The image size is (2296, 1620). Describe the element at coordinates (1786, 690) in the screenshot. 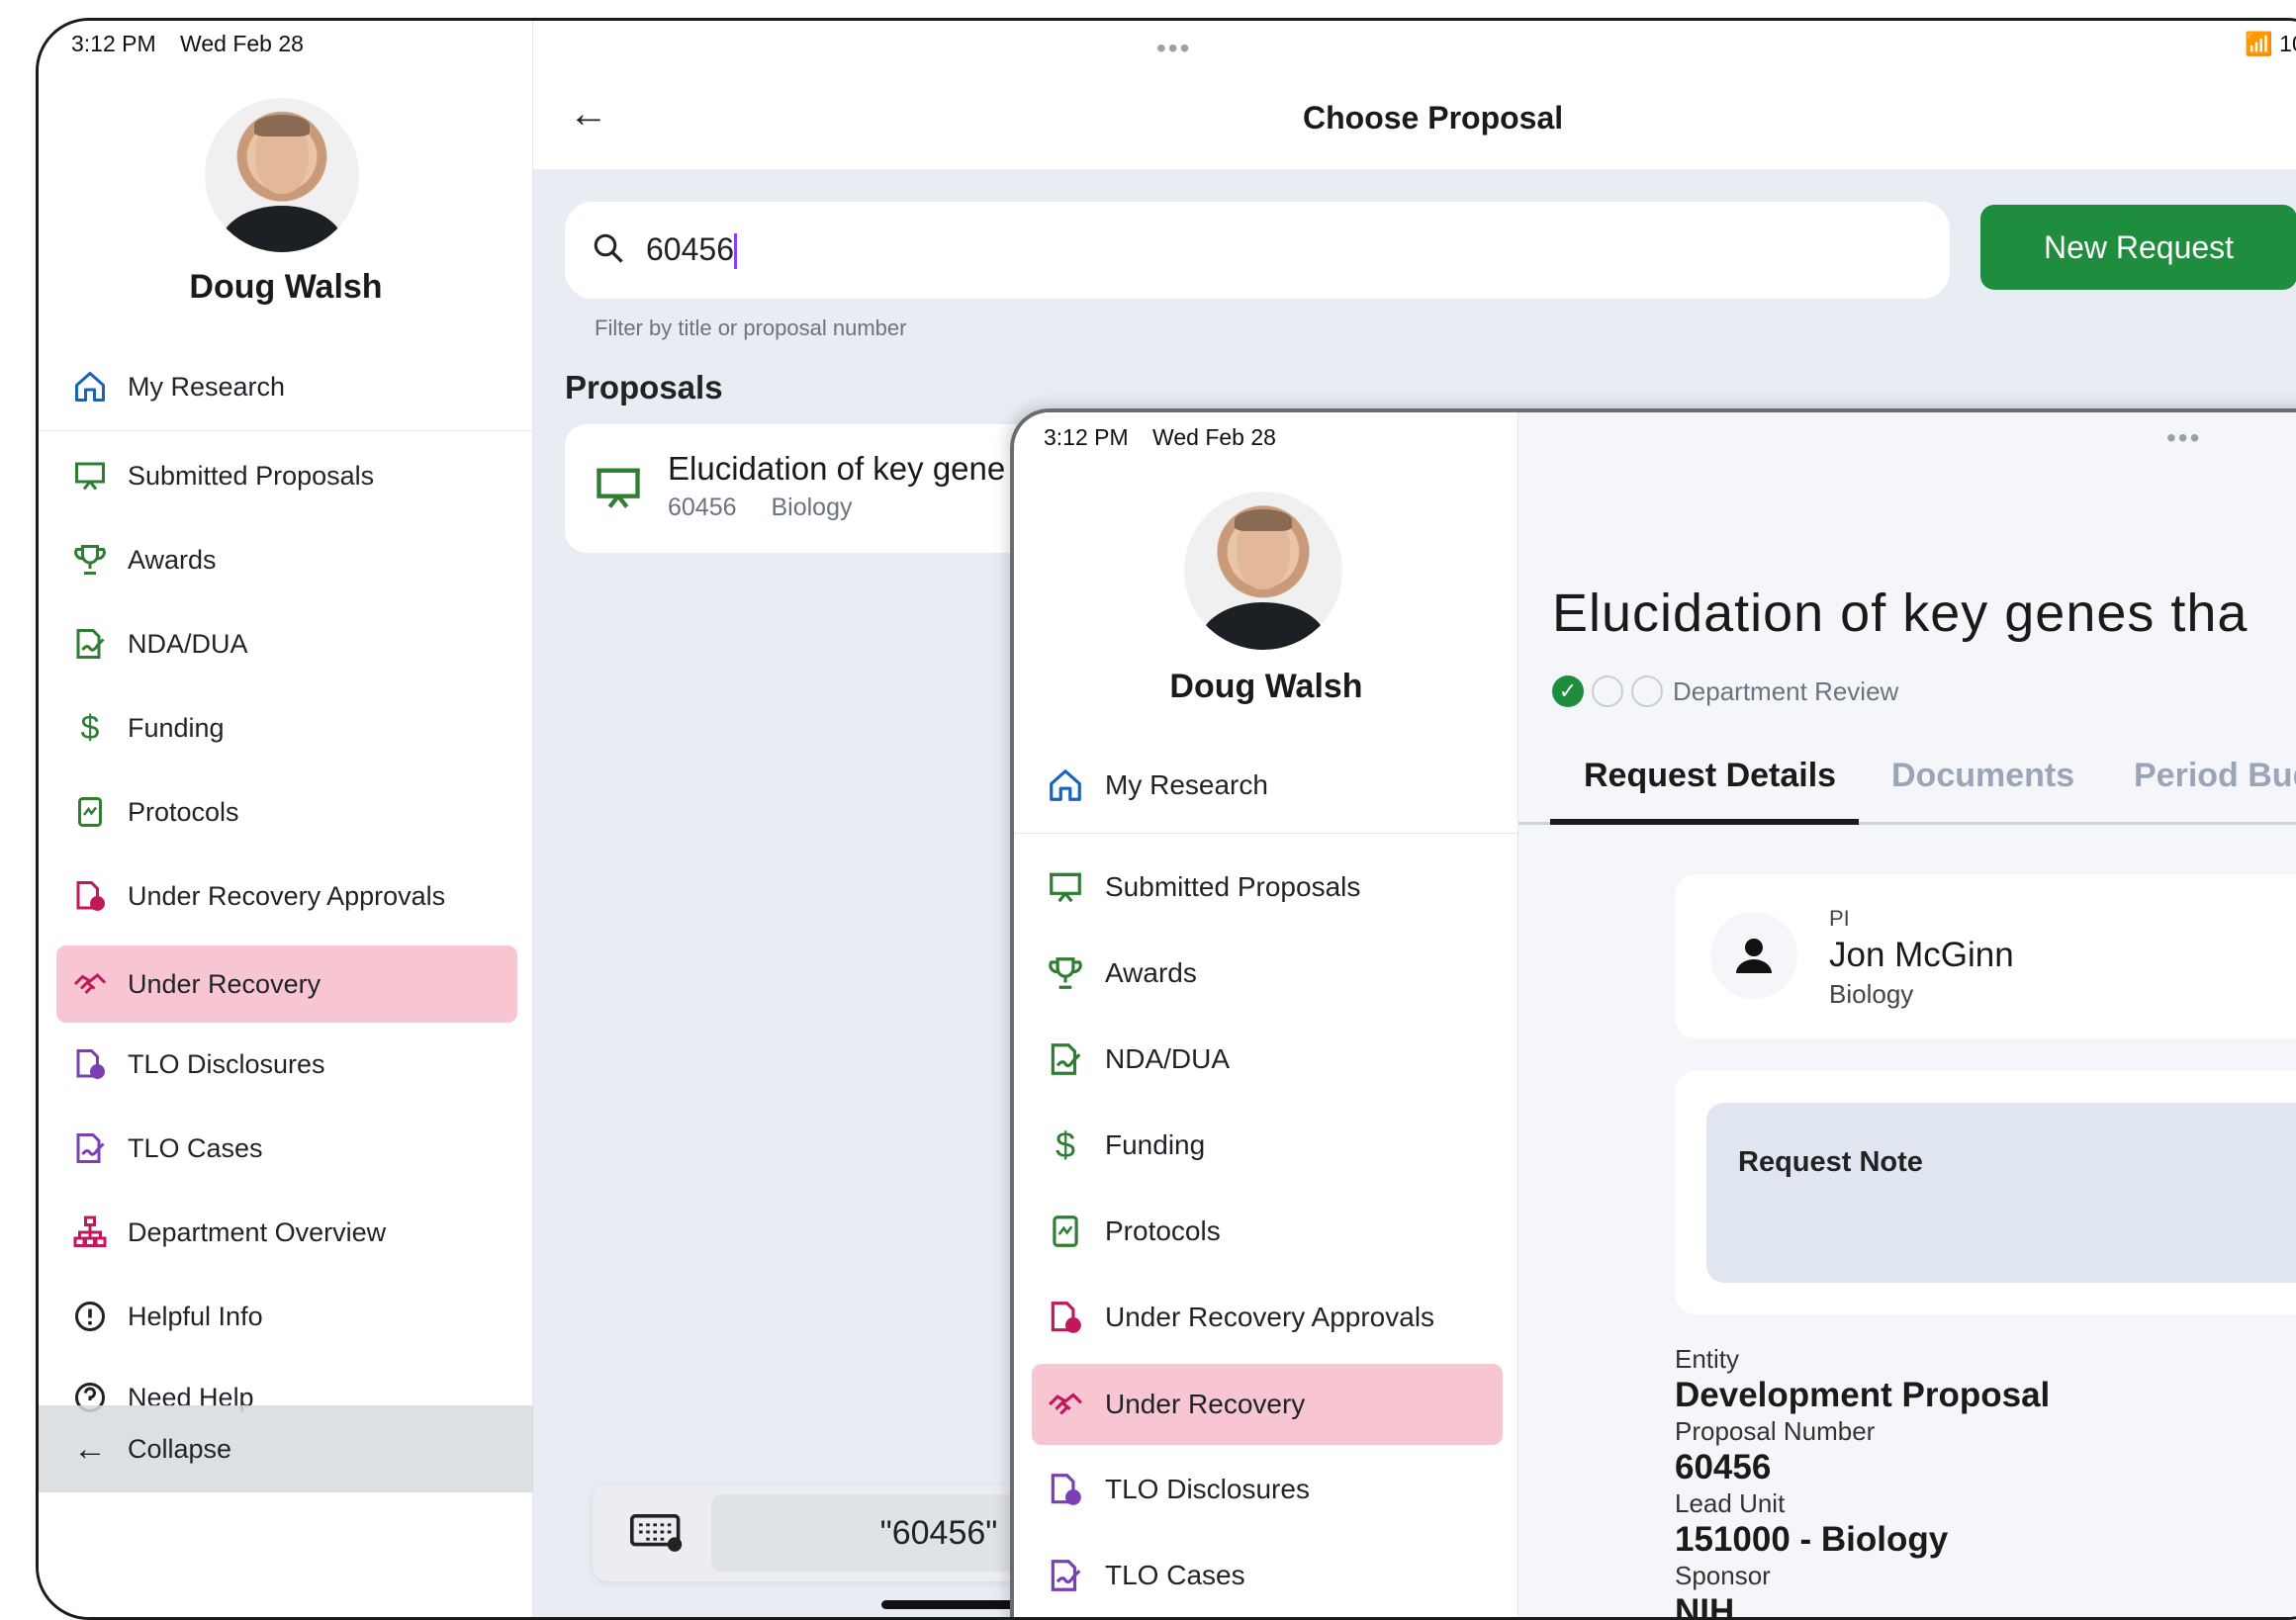

I see `status-text: Department Review` at that location.